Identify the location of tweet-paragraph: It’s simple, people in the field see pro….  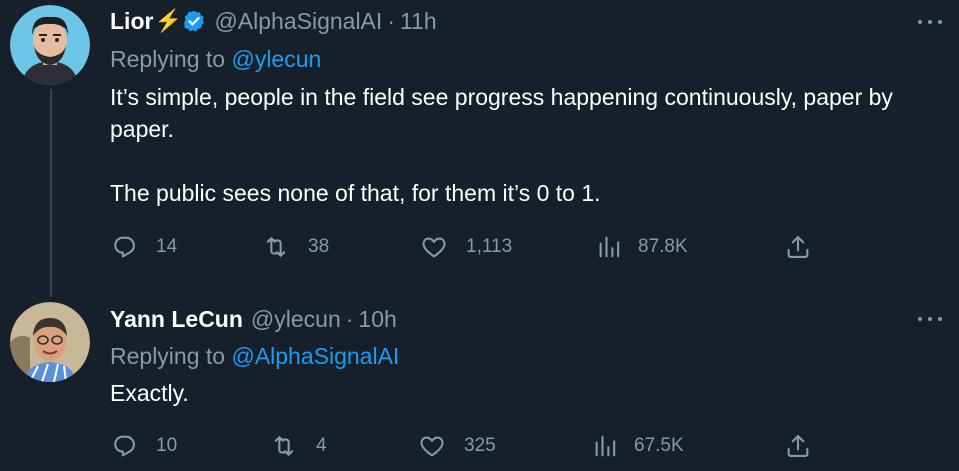
(501, 113).